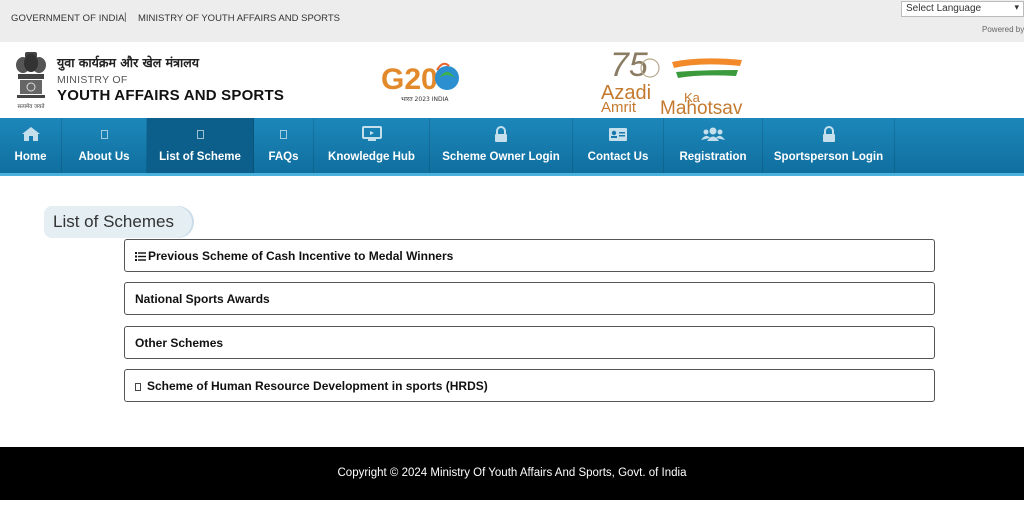 The image size is (1024, 520). What do you see at coordinates (529, 342) in the screenshot?
I see `scheme-item-other-schemes: Other Schemes` at bounding box center [529, 342].